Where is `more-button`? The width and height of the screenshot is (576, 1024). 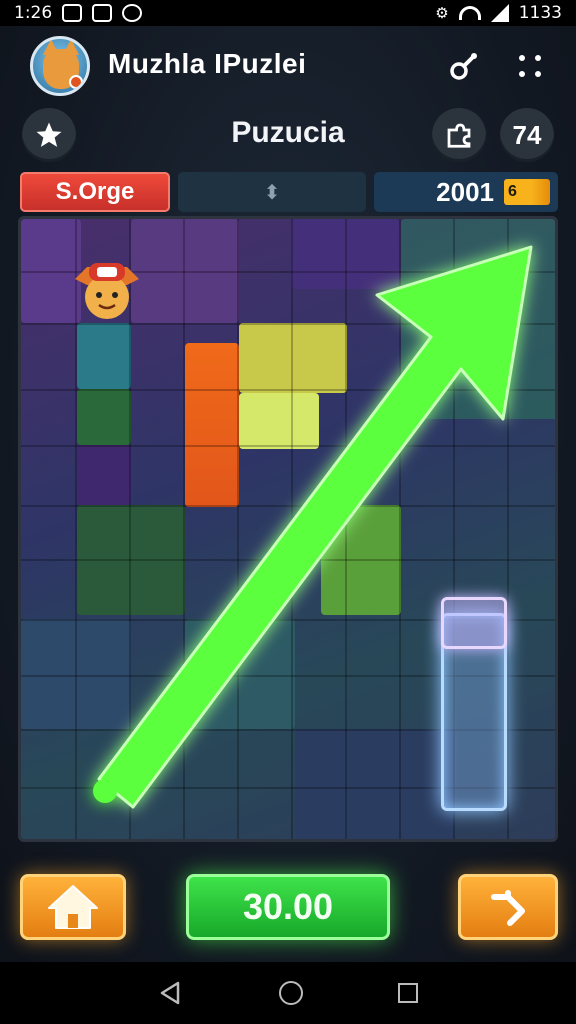 more-button is located at coordinates (530, 66).